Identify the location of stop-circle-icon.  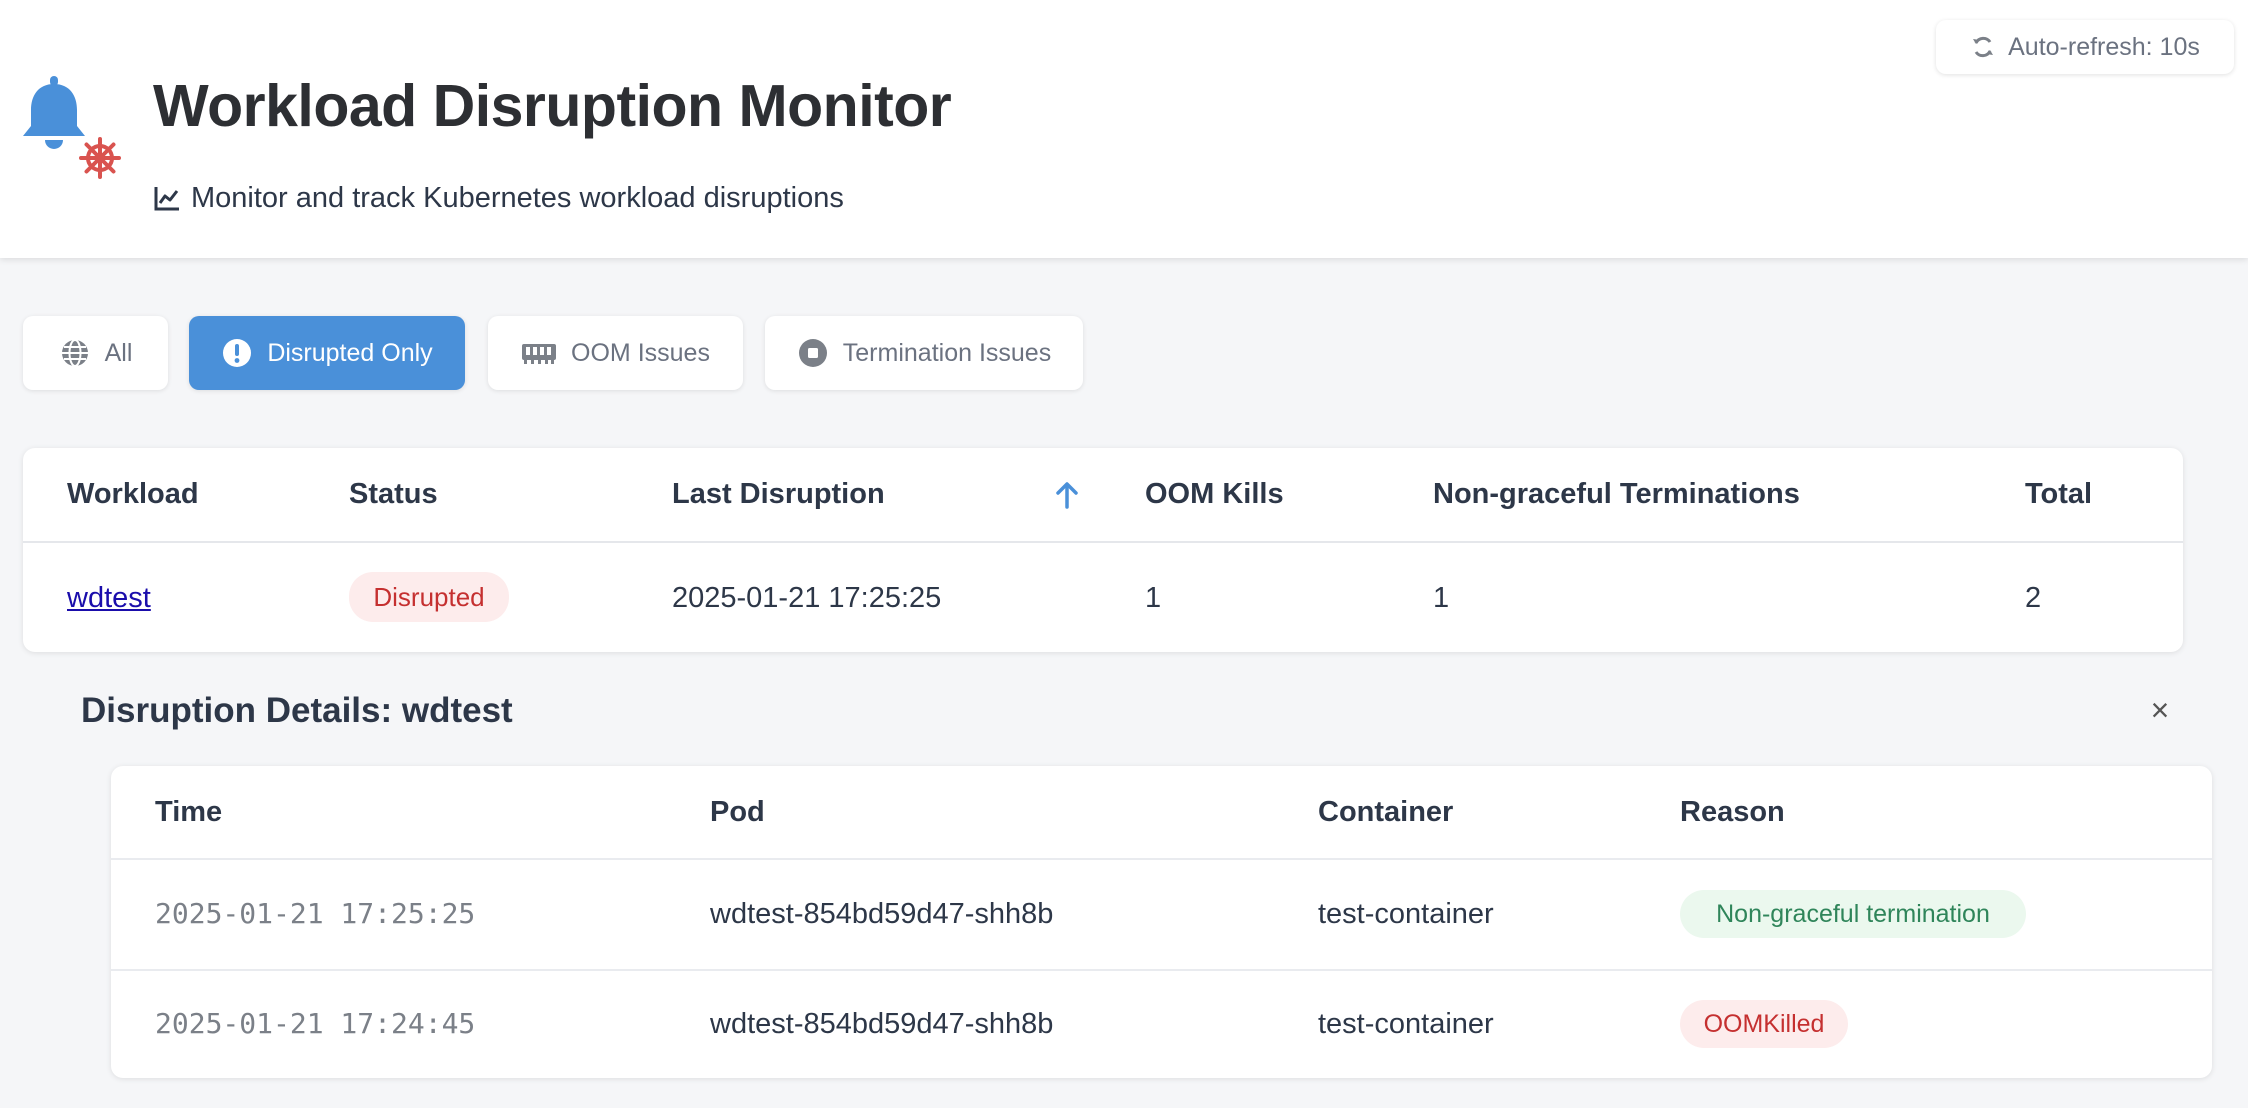
(812, 353).